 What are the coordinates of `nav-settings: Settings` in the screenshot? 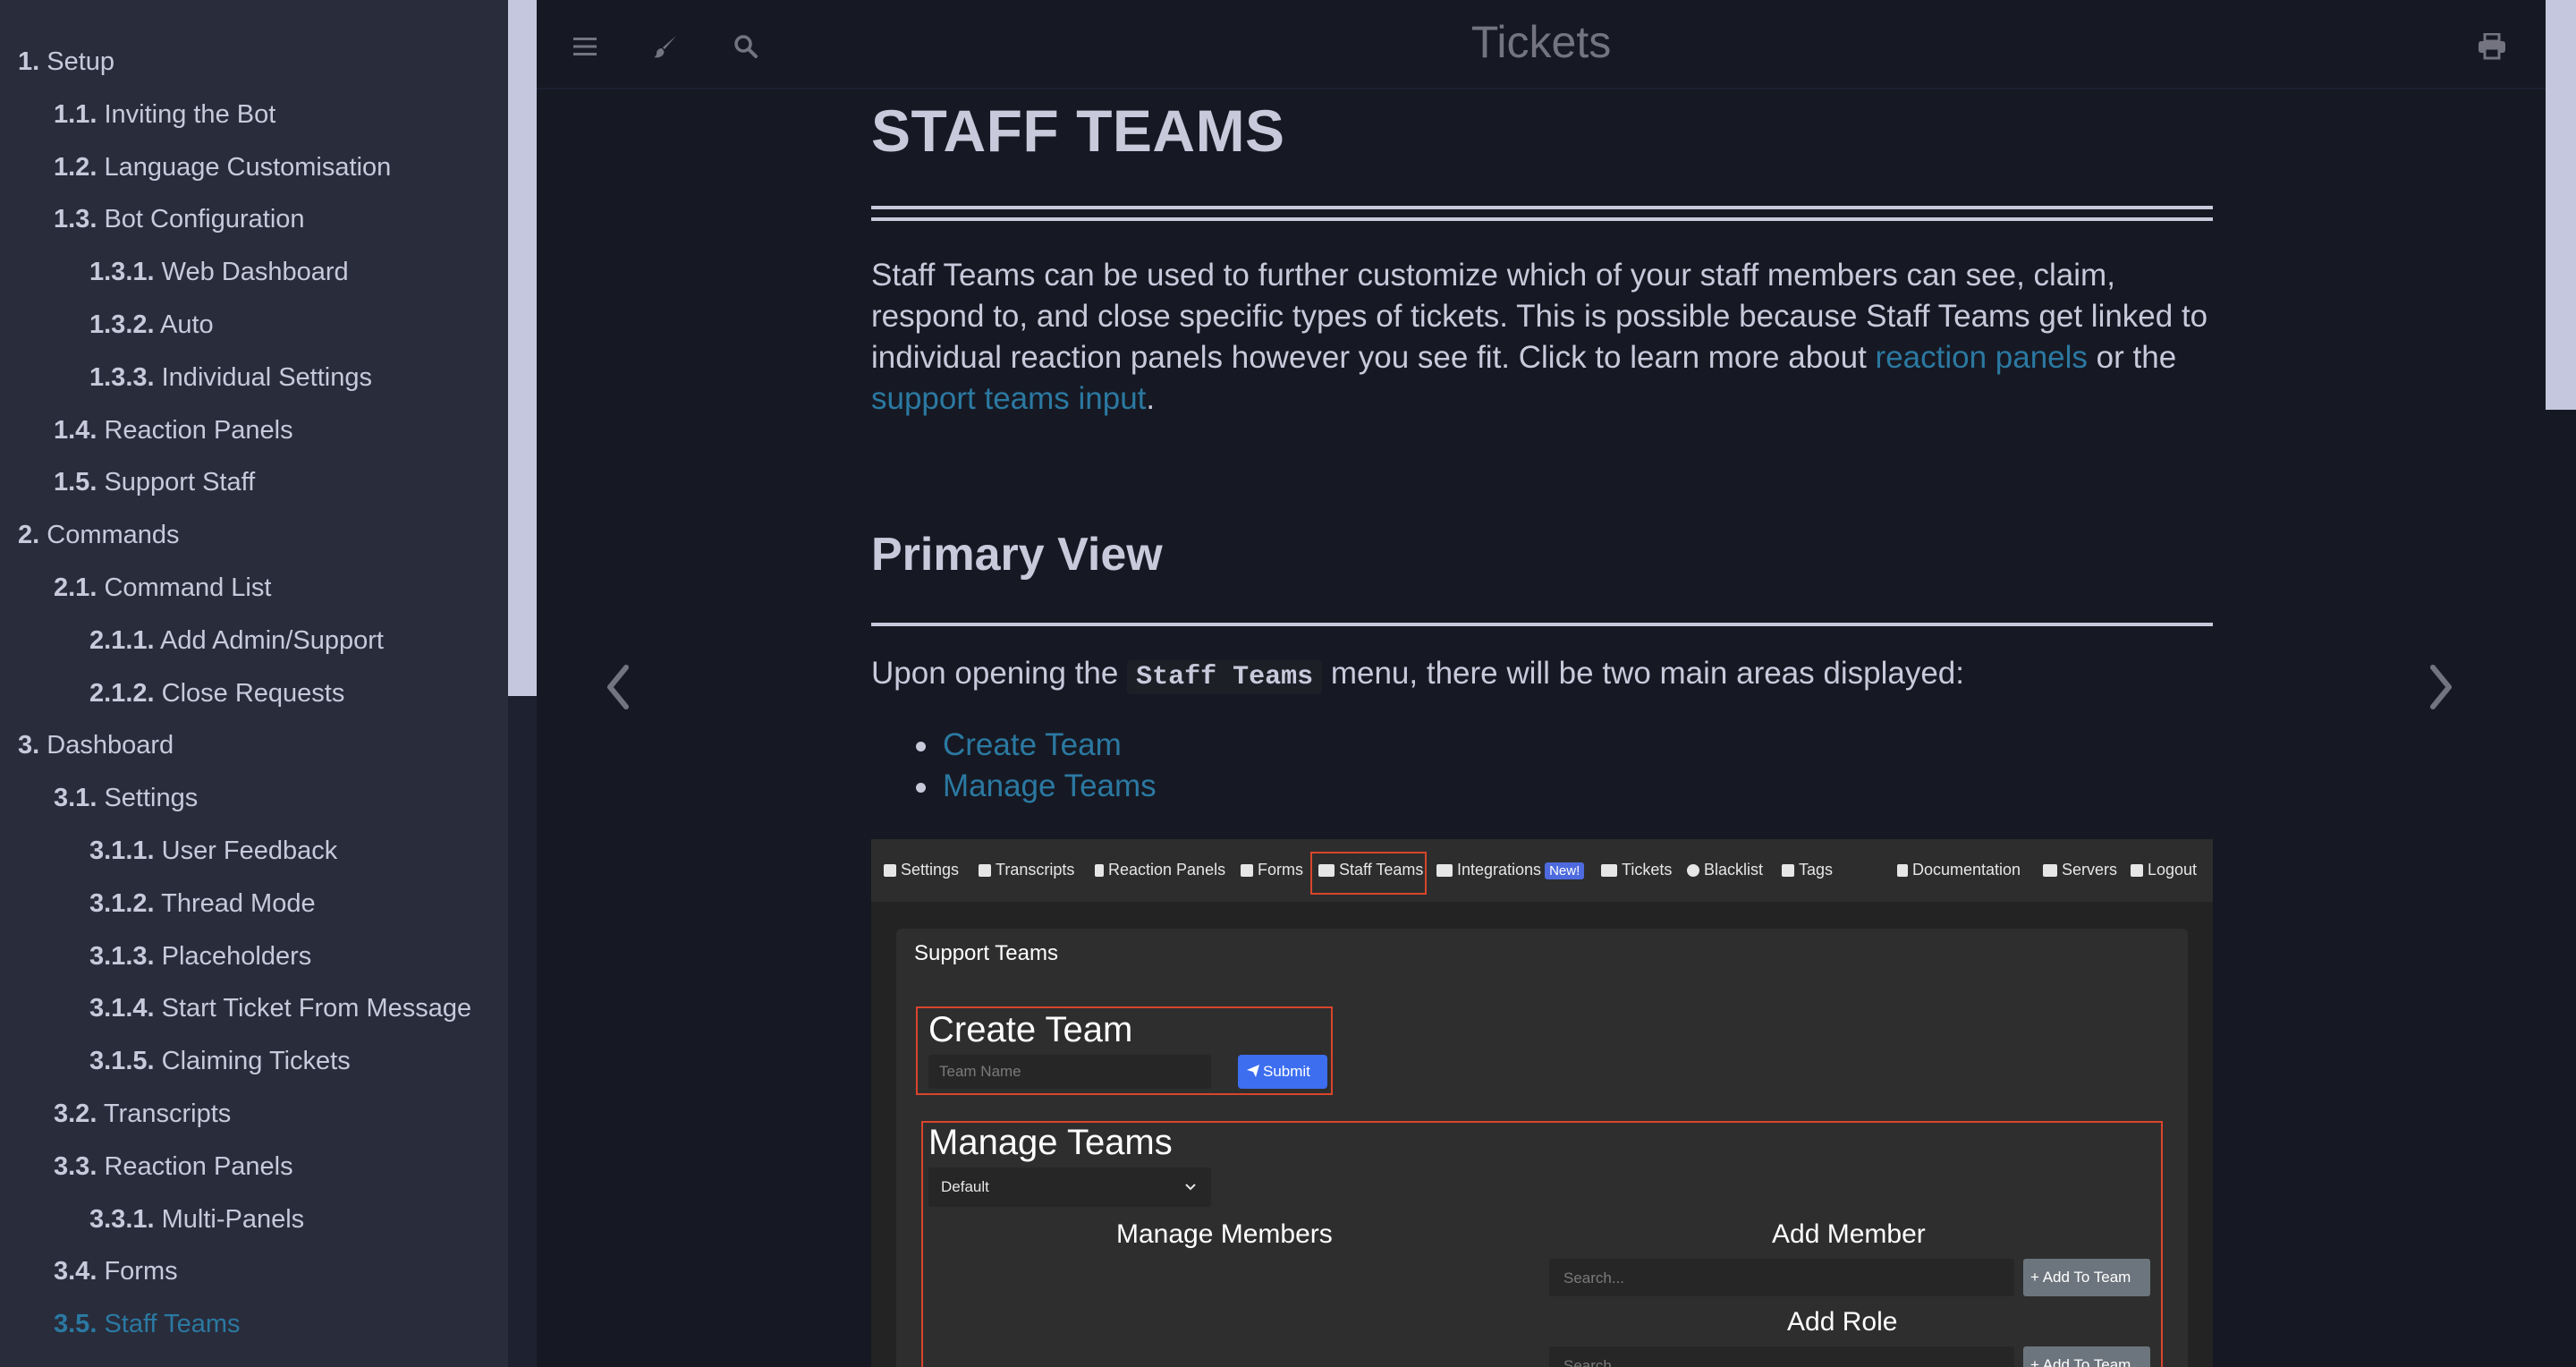 It's located at (921, 870).